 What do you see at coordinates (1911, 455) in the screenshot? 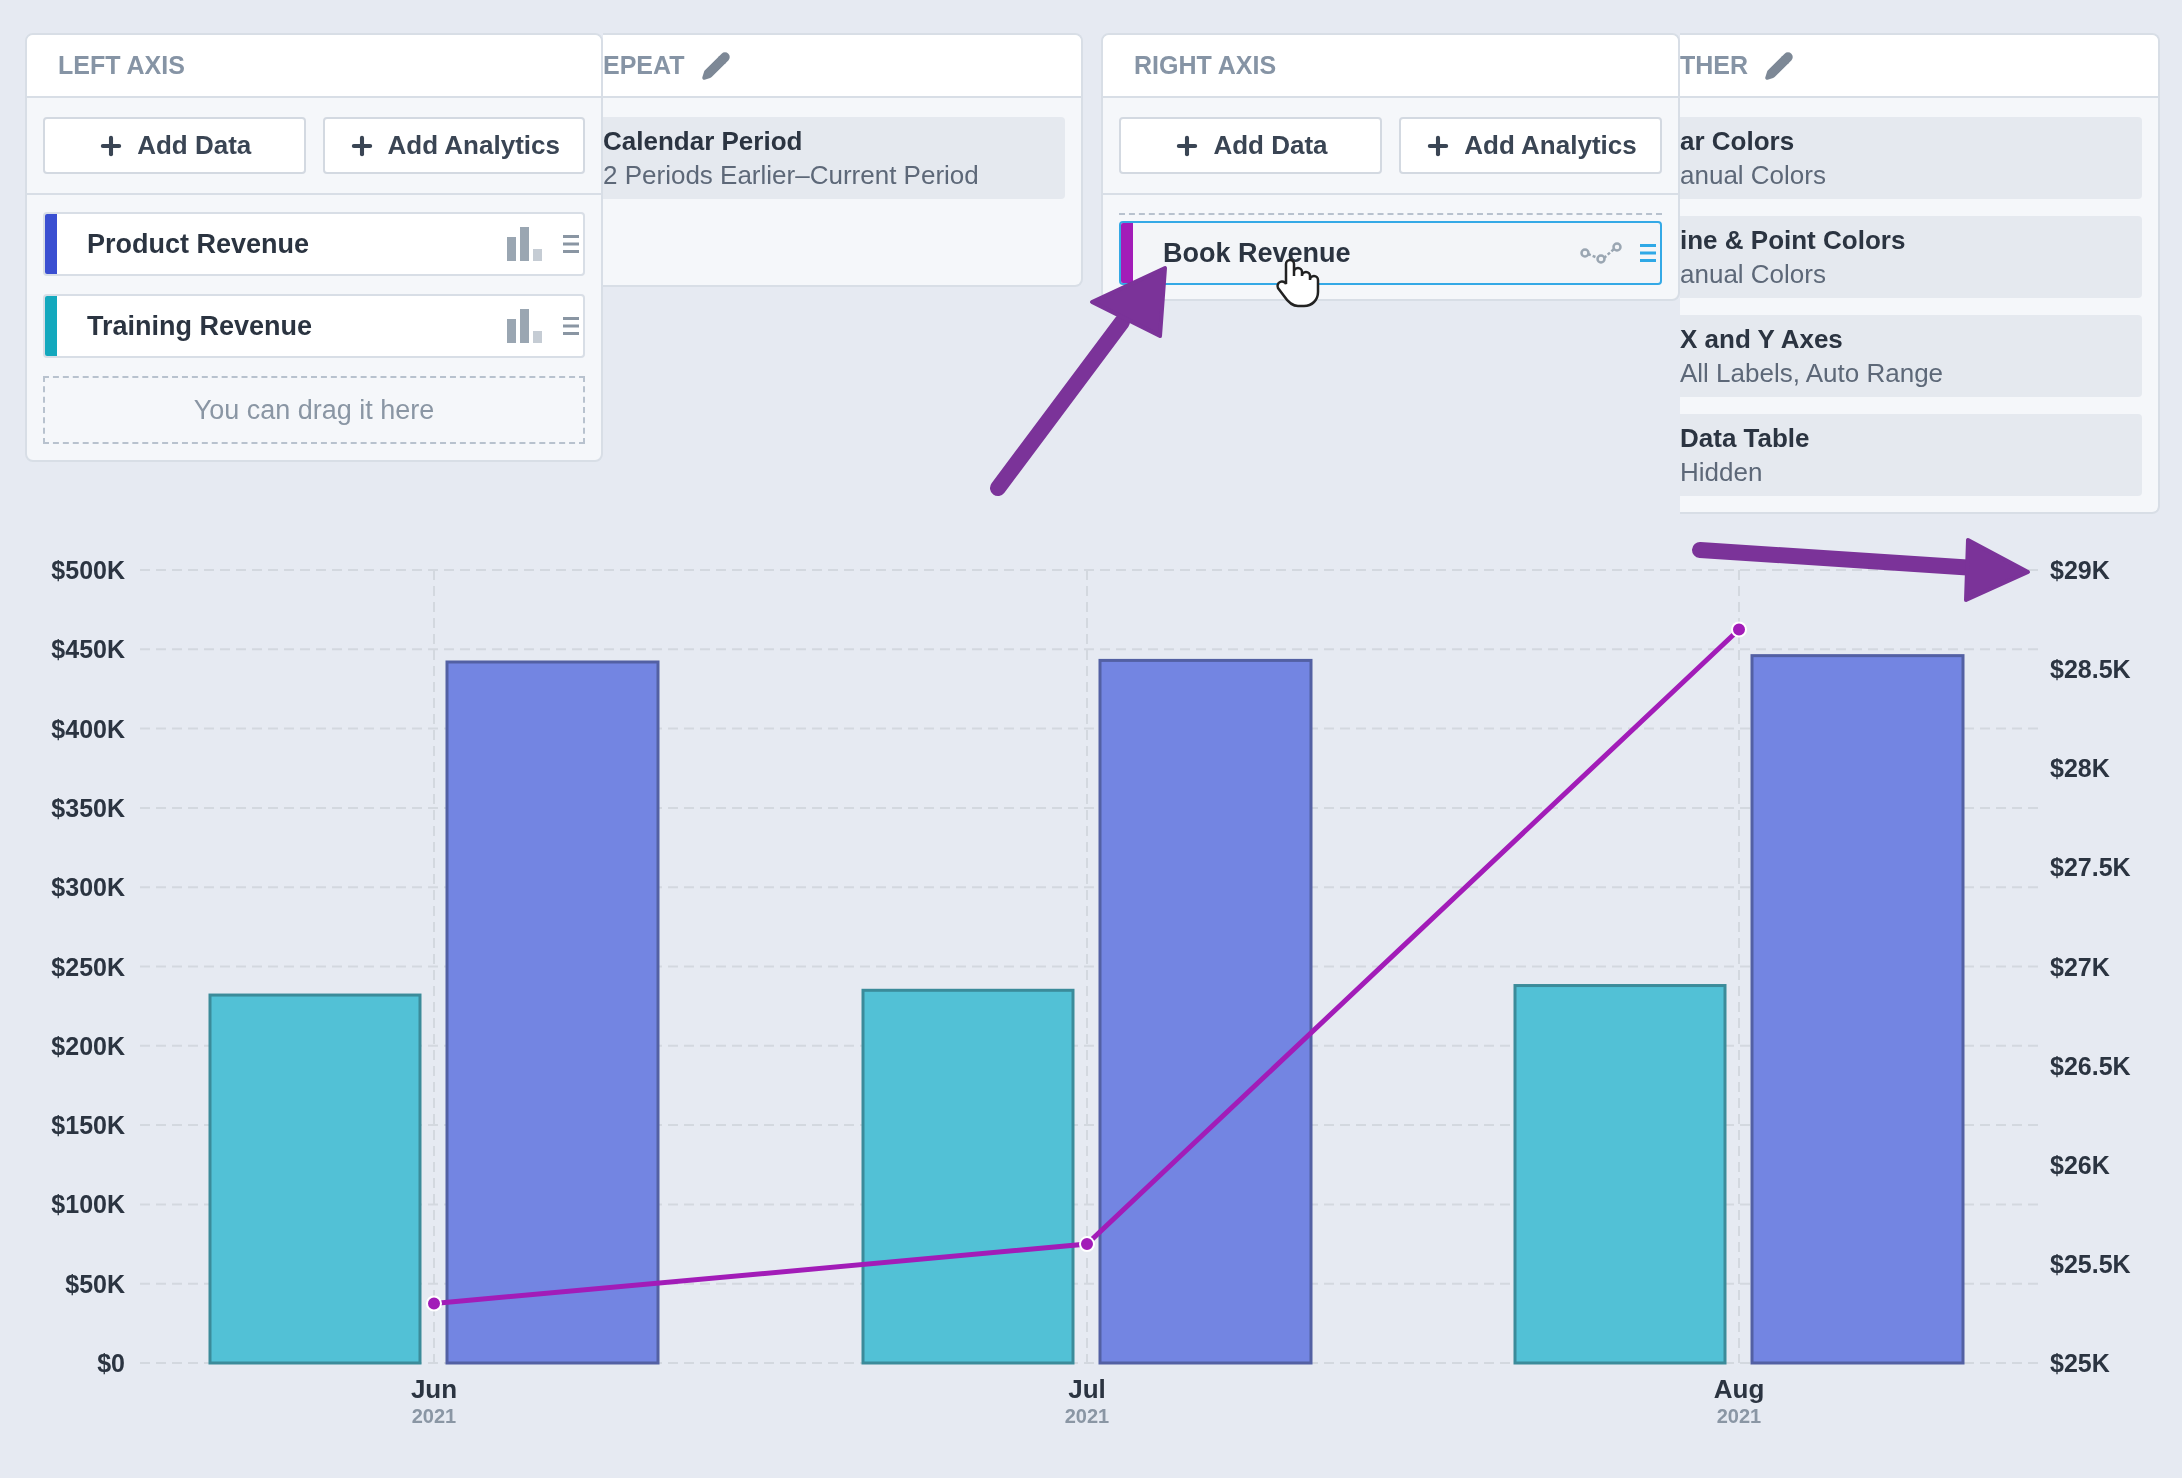
I see `setting-card: Data Table Hidden` at bounding box center [1911, 455].